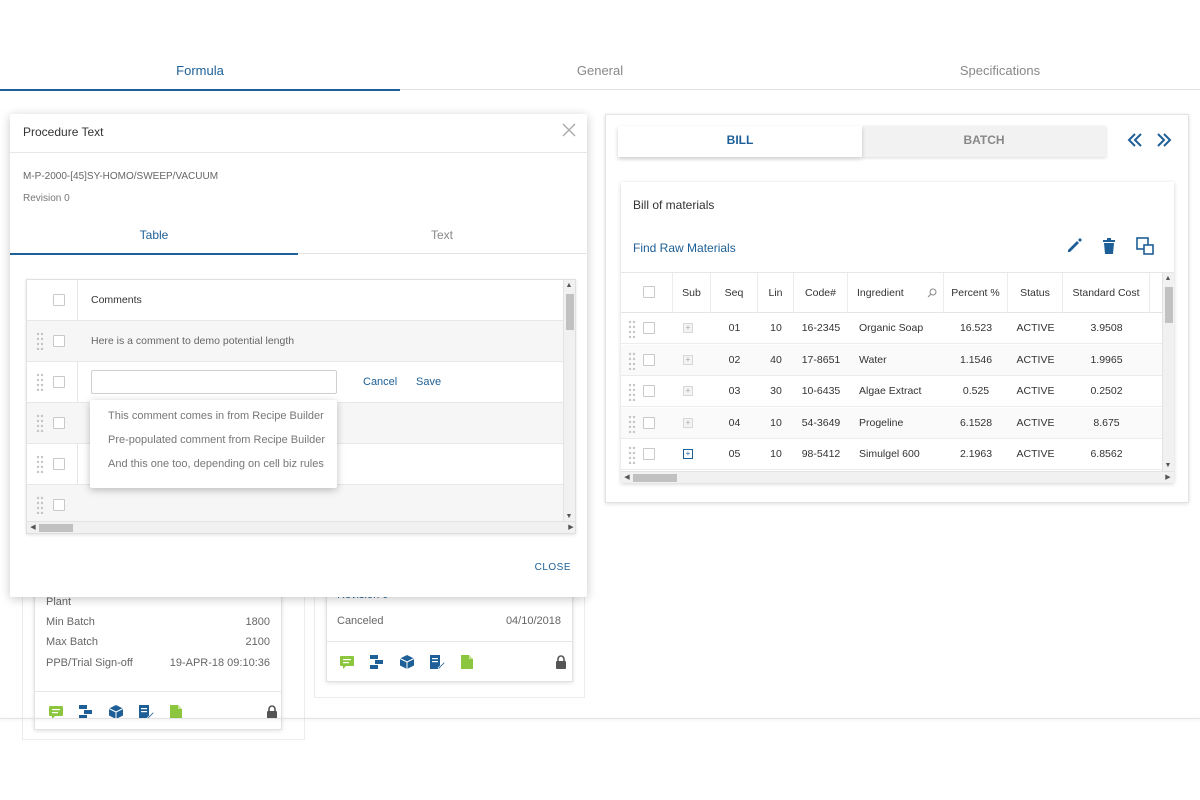 This screenshot has height=800, width=1200. I want to click on search-icon, so click(932, 293).